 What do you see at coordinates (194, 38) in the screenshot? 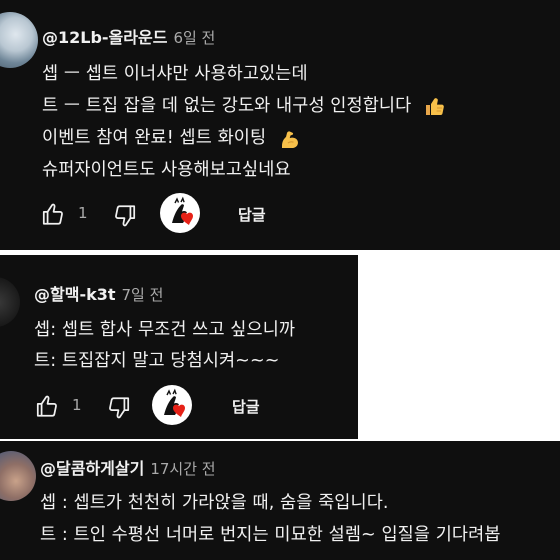
I see `timestamp: 6일 전` at bounding box center [194, 38].